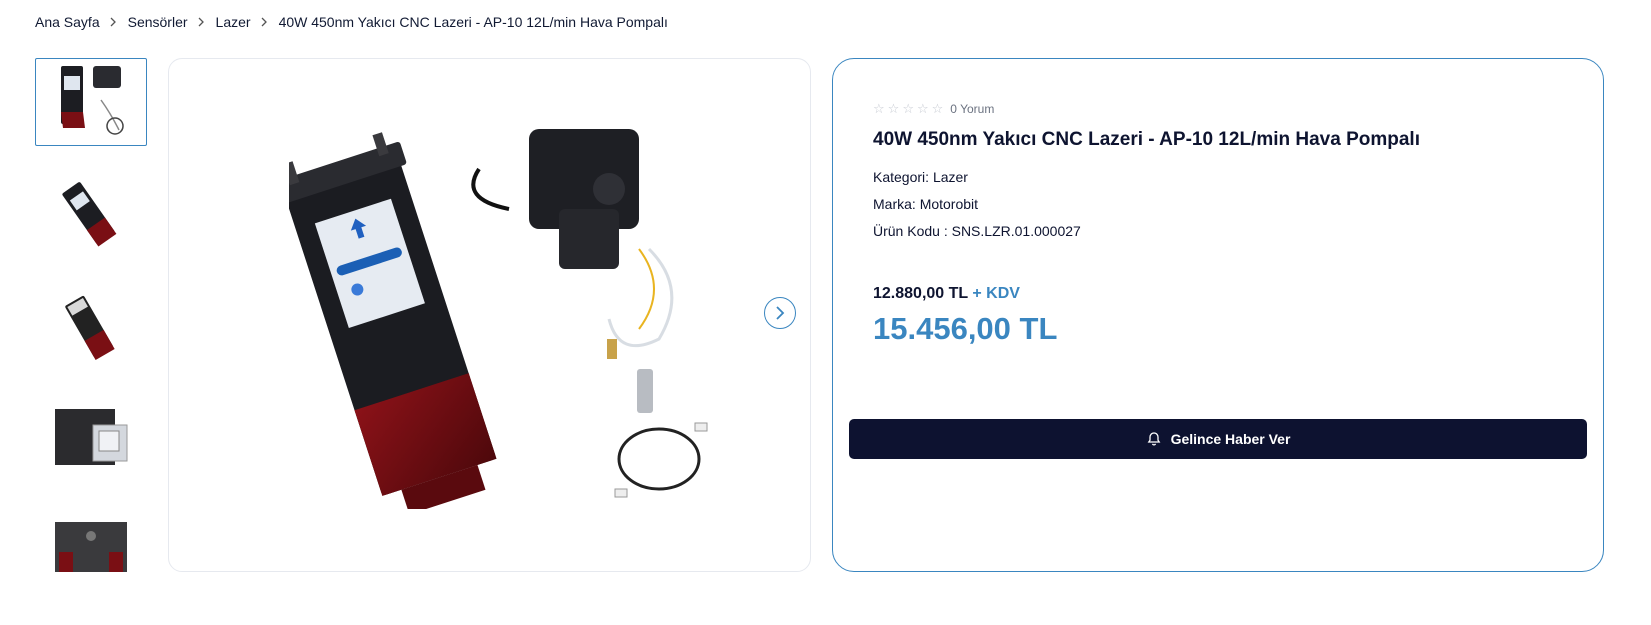  What do you see at coordinates (996, 293) in the screenshot?
I see `kdv-label: + KDV` at bounding box center [996, 293].